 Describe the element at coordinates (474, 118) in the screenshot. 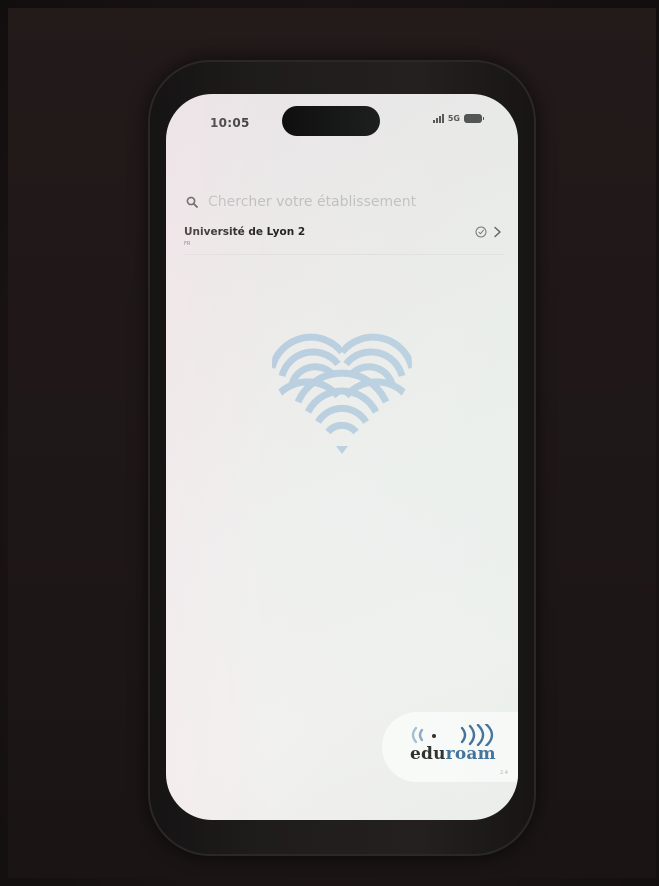

I see `battery-icon` at that location.